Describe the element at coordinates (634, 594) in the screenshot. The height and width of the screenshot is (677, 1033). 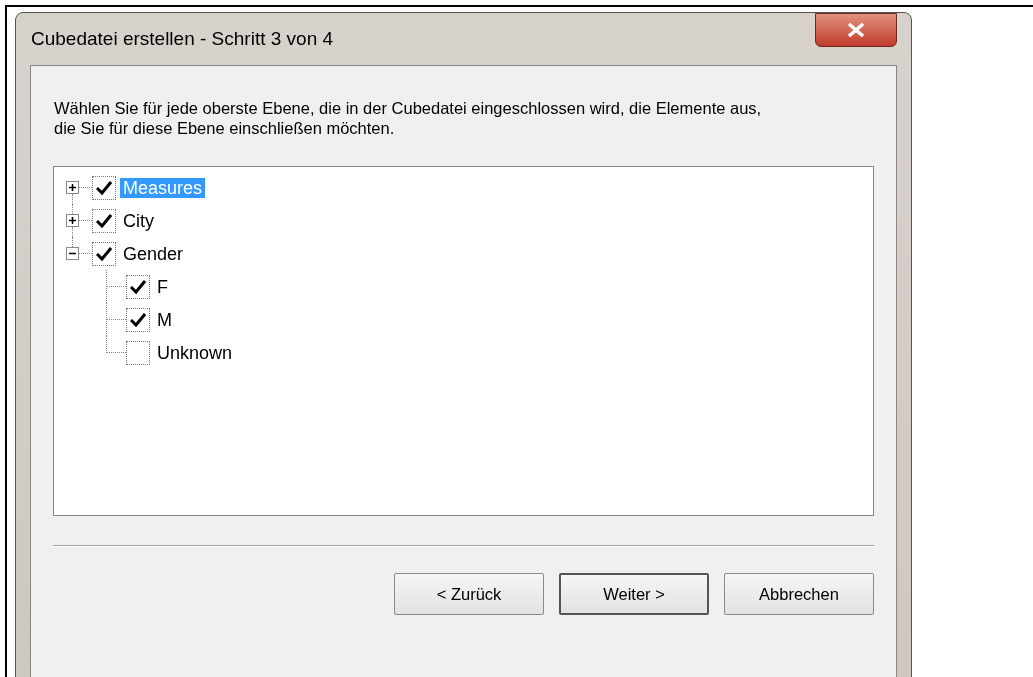
I see `dialog-button: Weiter >` at that location.